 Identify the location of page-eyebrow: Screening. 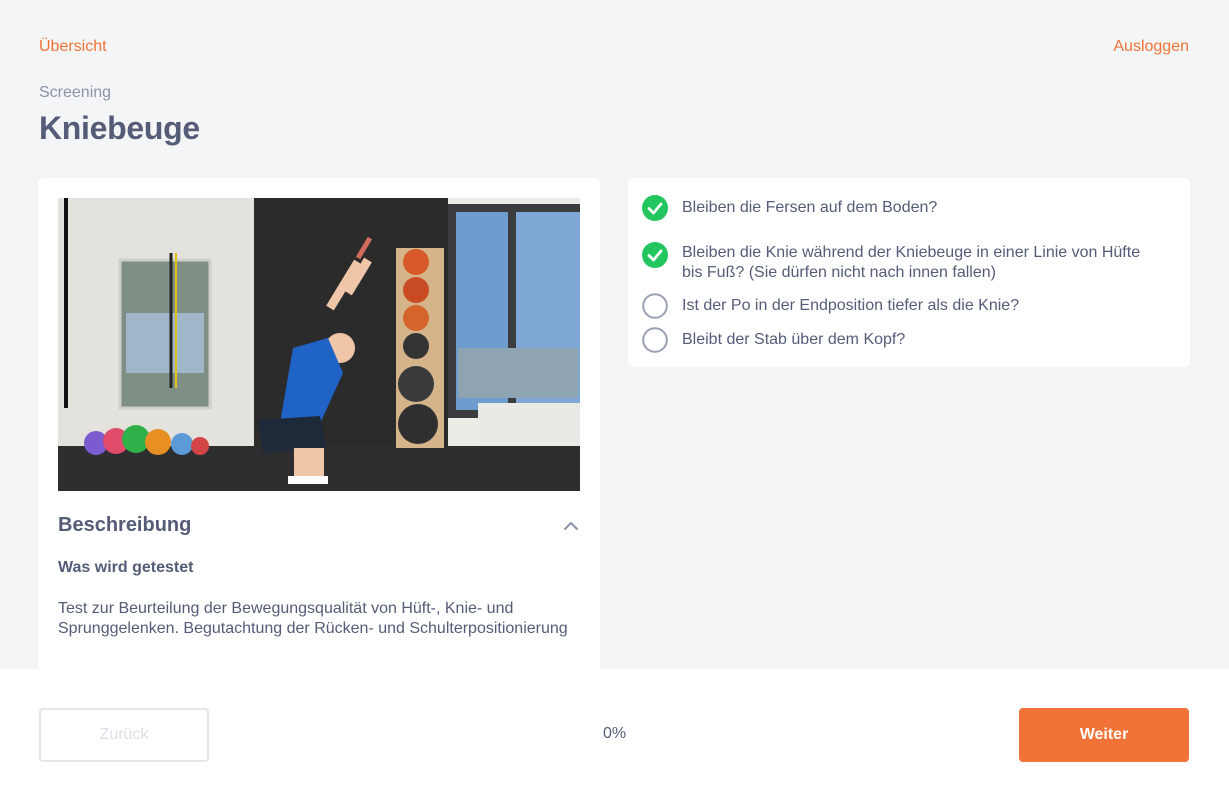
(75, 92).